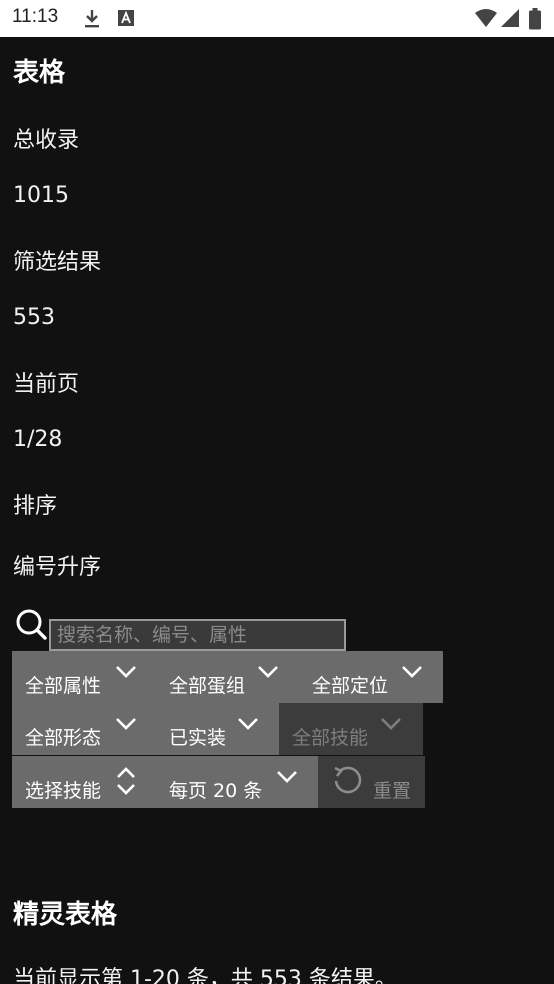 This screenshot has width=554, height=984. Describe the element at coordinates (63, 686) in the screenshot. I see `attribute-select-label: 全部属性` at that location.